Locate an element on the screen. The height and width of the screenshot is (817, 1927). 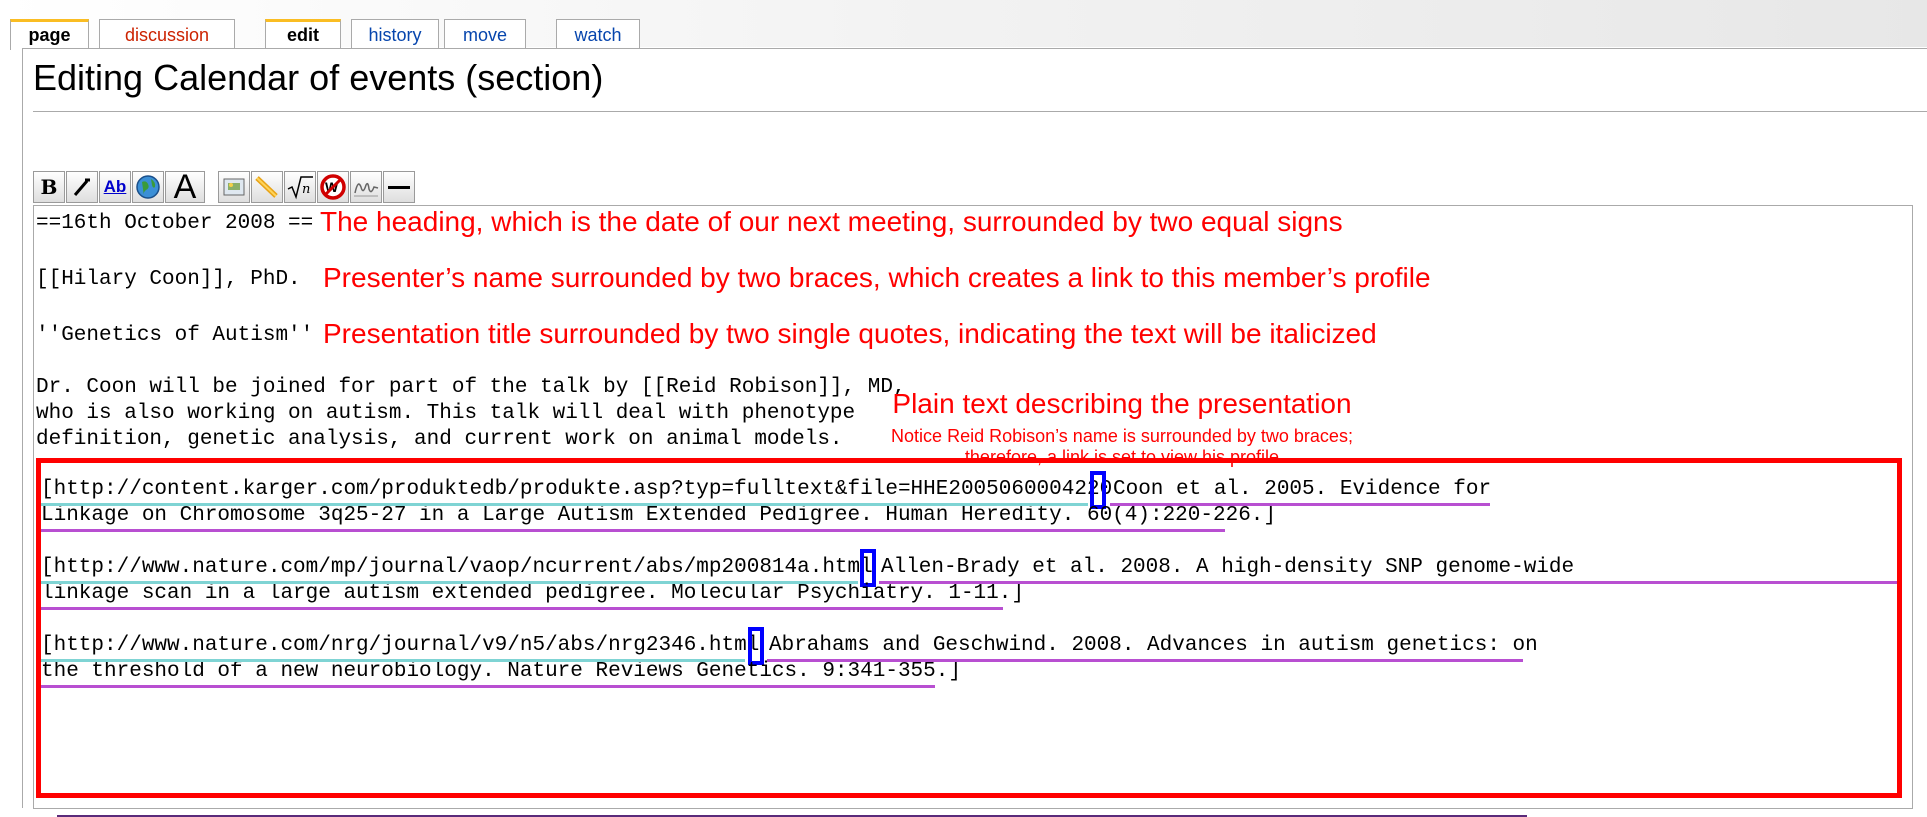
signature-icon is located at coordinates (366, 189).